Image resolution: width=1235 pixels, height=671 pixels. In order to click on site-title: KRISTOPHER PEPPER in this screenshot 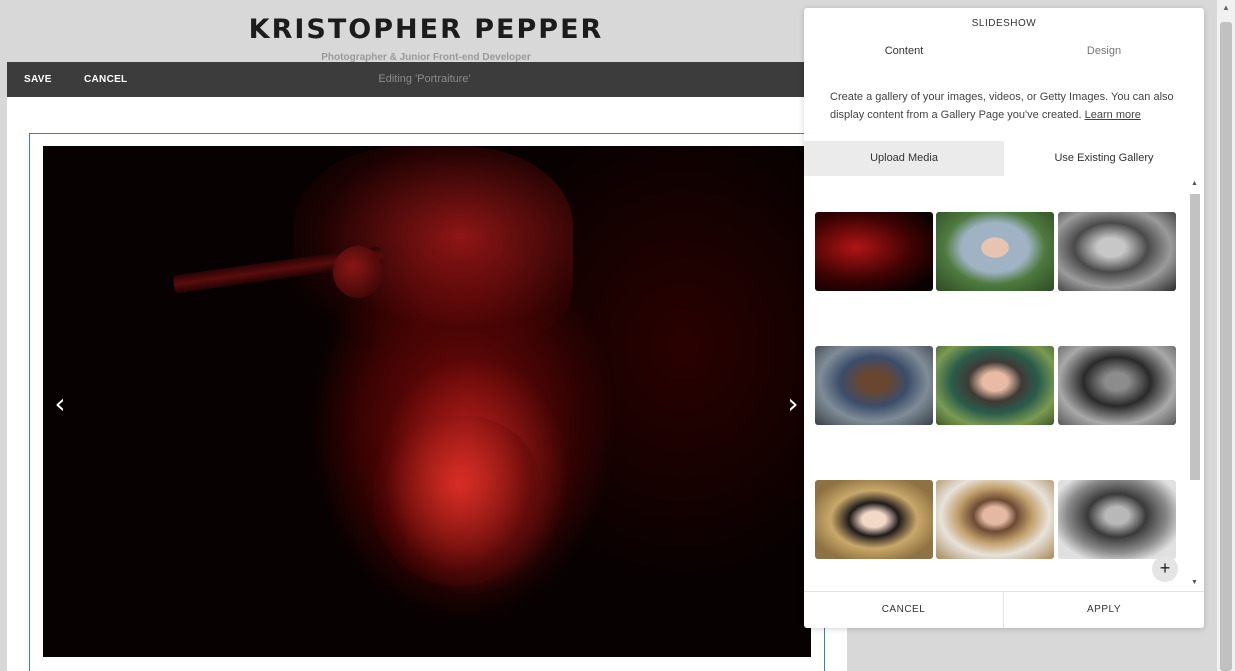, I will do `click(426, 29)`.